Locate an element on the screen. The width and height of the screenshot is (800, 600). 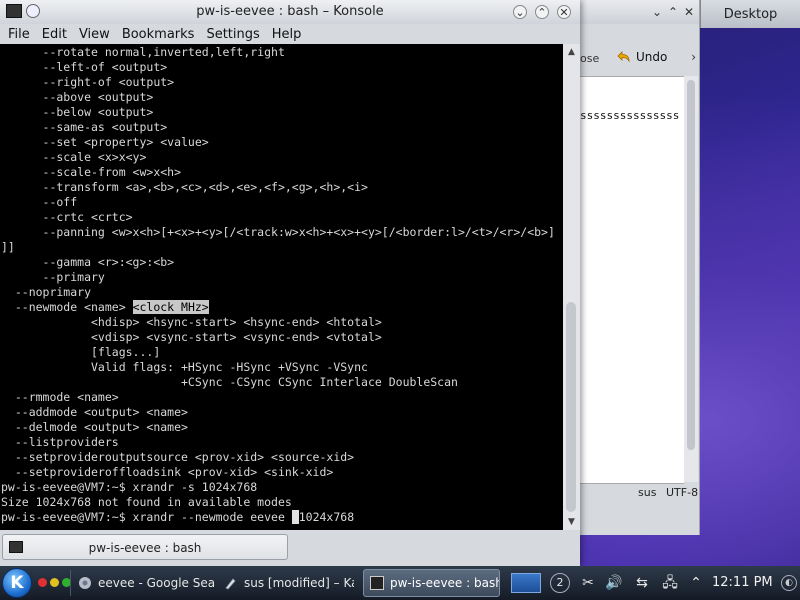
terminal-line: --noprimary is located at coordinates (46, 292).